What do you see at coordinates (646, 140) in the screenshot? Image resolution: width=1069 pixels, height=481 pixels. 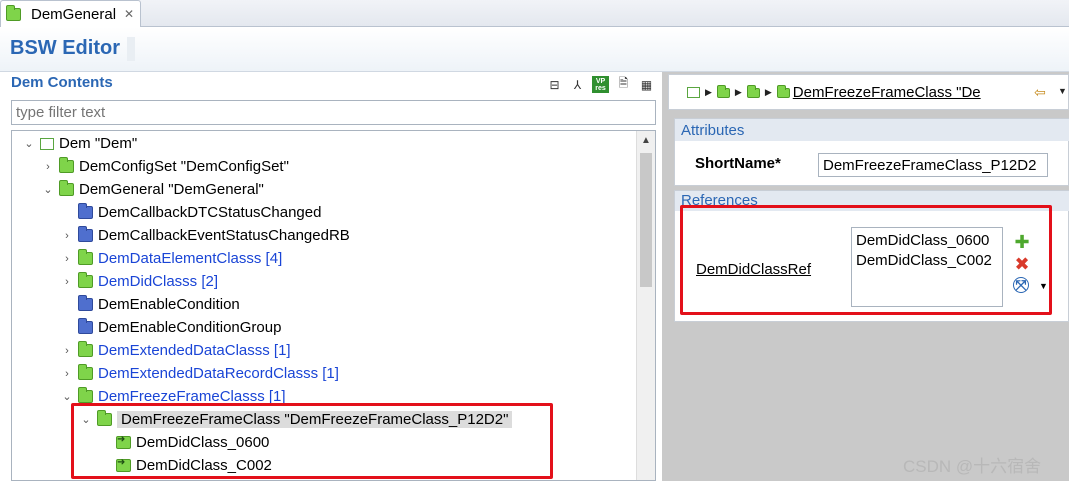 I see `scroll-up-icon: ▲` at bounding box center [646, 140].